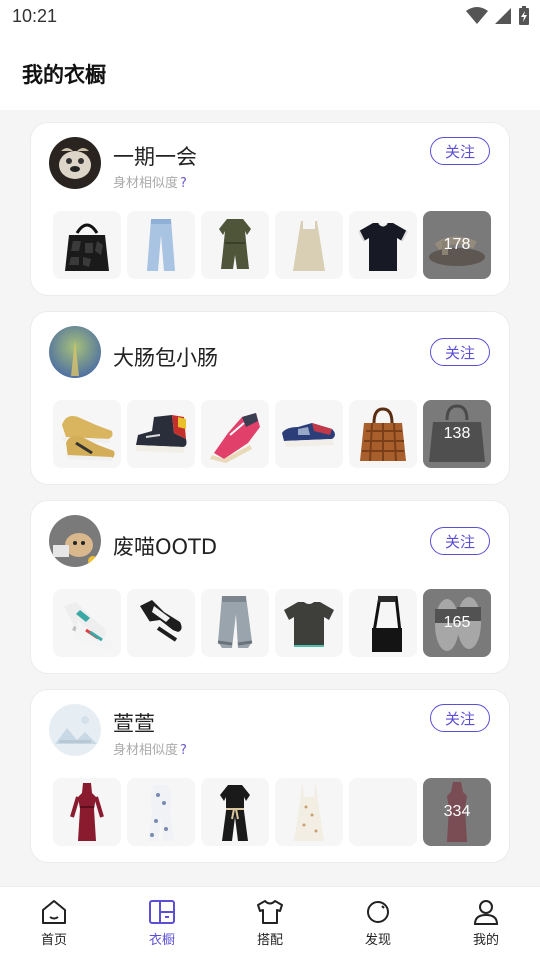 This screenshot has height=960, width=540. I want to click on item-thumb-gray-jogger-pants, so click(235, 623).